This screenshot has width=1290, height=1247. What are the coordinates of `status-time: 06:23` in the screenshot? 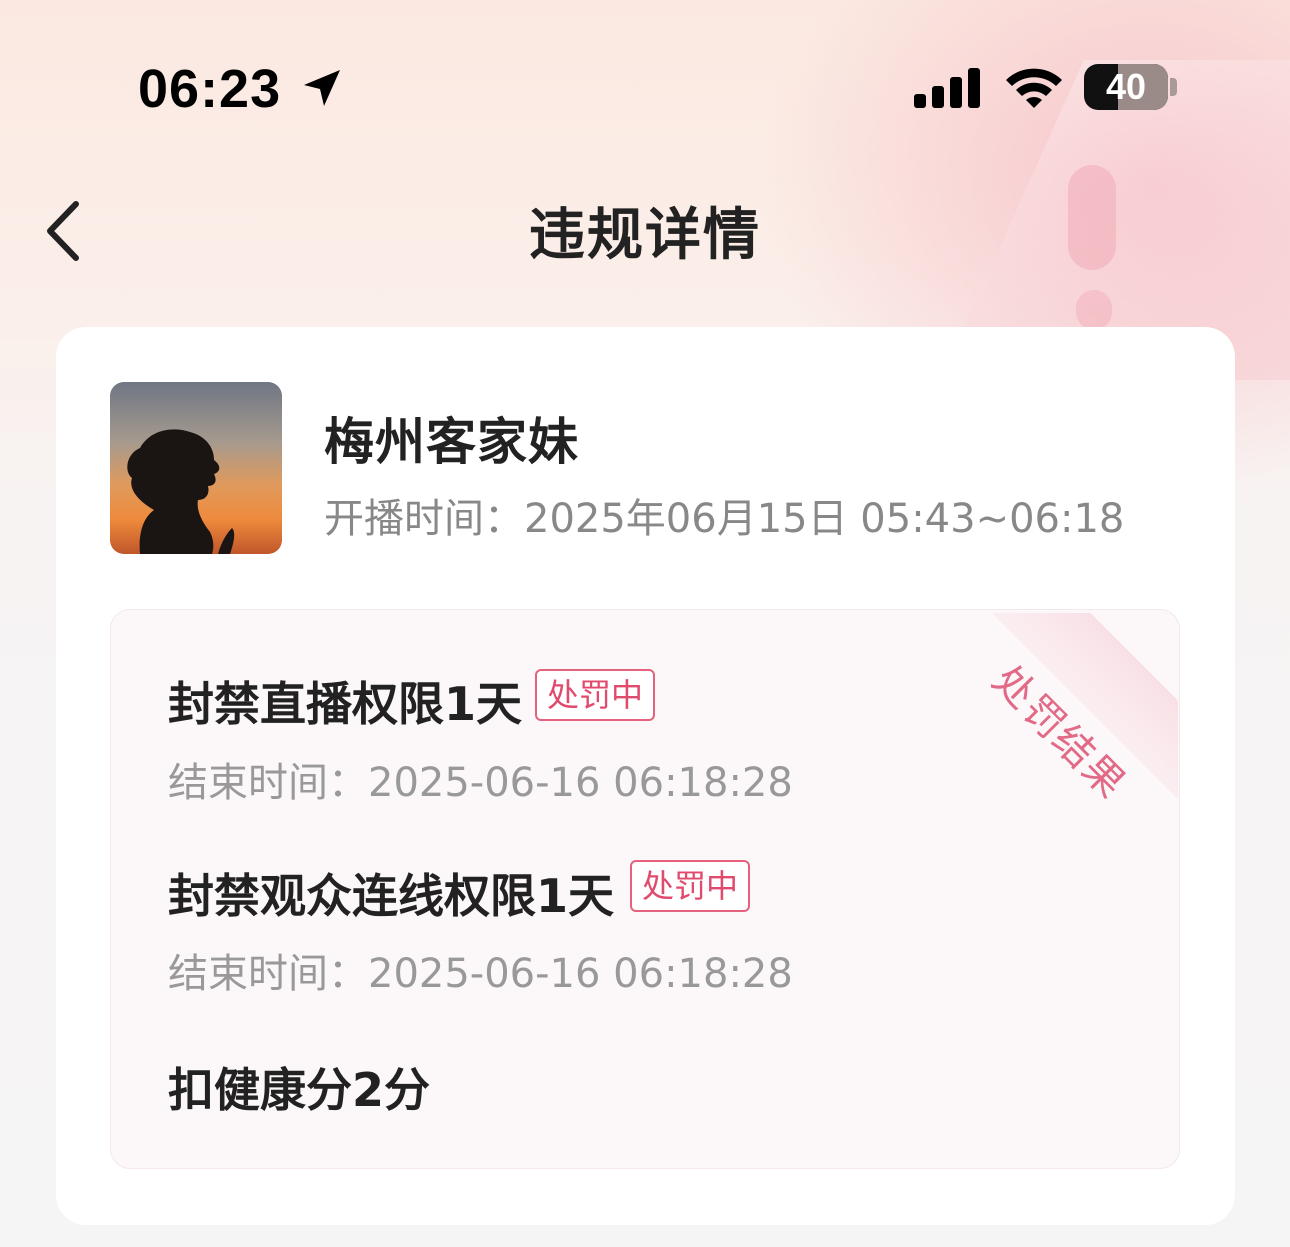 It's located at (210, 89).